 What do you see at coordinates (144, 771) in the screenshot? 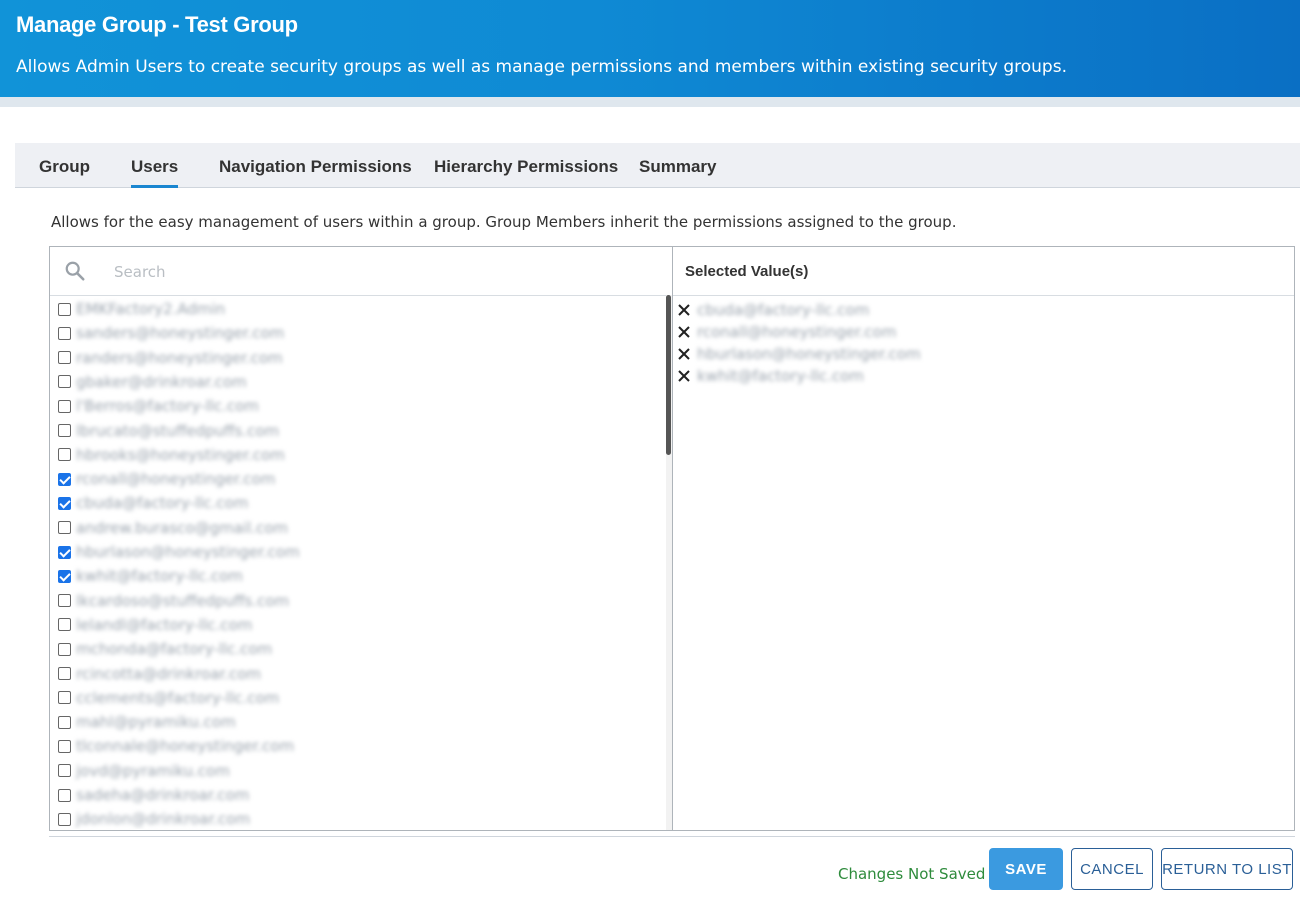
I see `user-list-item: jovd@pyramiku.com` at bounding box center [144, 771].